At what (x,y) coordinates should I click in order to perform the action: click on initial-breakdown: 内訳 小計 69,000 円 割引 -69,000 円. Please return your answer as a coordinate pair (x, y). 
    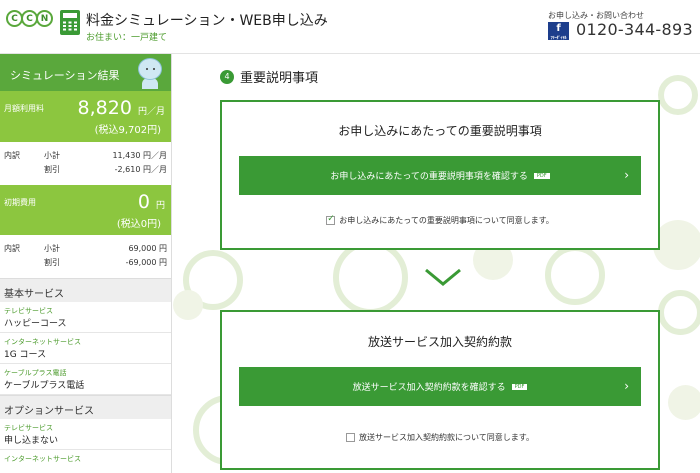
    Looking at the image, I should click on (85, 256).